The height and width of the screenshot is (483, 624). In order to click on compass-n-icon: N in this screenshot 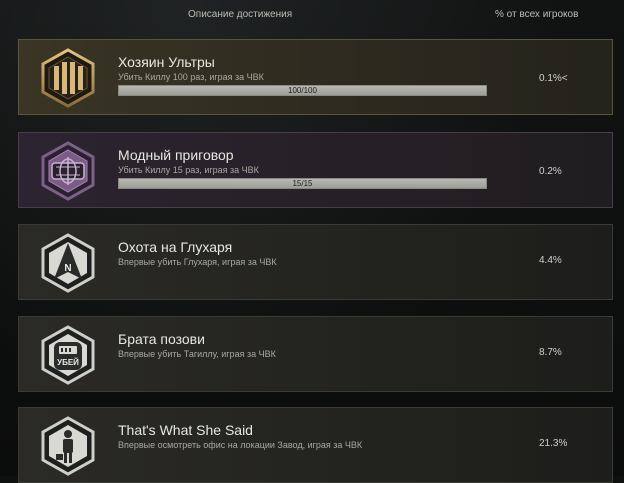, I will do `click(68, 263)`.